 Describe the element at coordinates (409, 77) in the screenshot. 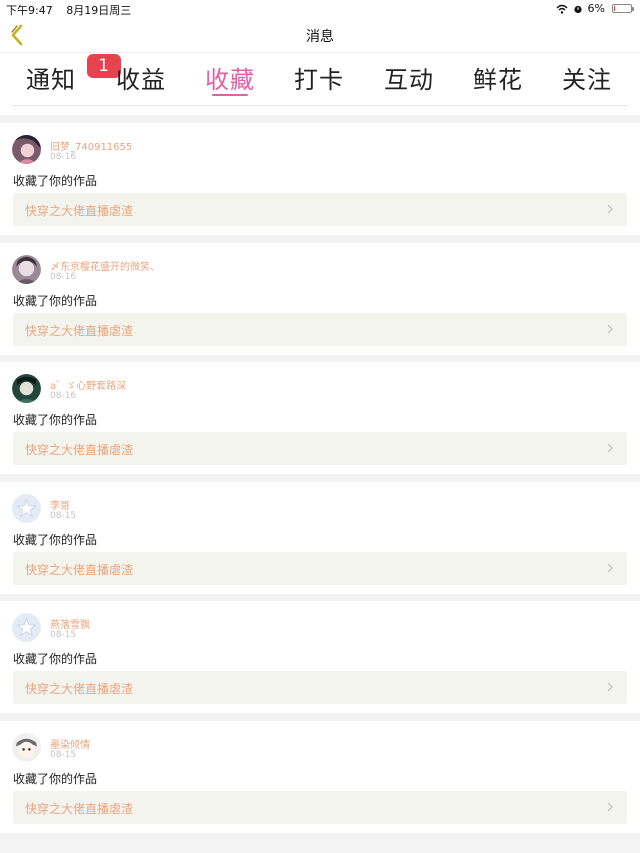

I see `tab-interaction: 互动` at that location.